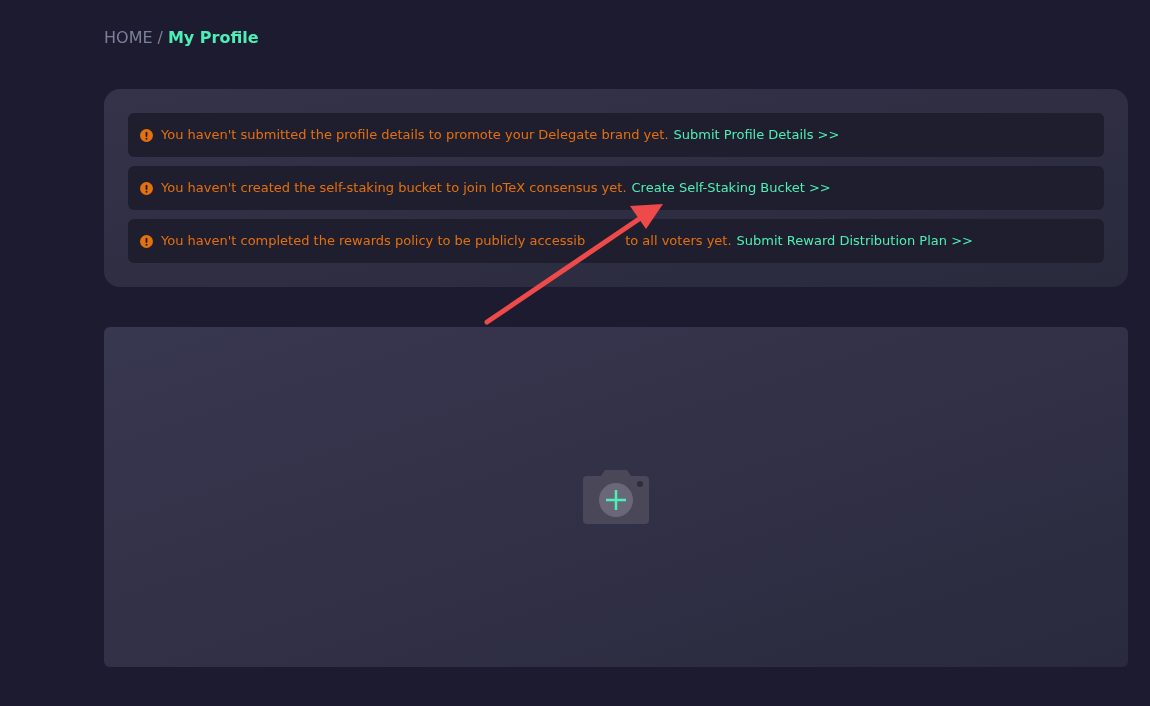  Describe the element at coordinates (854, 241) in the screenshot. I see `alert-link: Submit Reward Distribution Plan >>` at that location.